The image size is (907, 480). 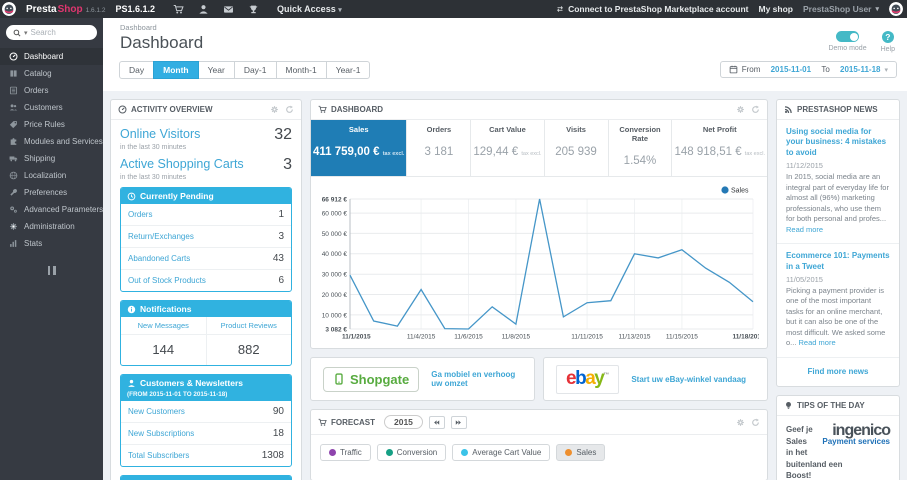 I want to click on sidebar-item-dashboard: Dashboard, so click(x=51, y=56).